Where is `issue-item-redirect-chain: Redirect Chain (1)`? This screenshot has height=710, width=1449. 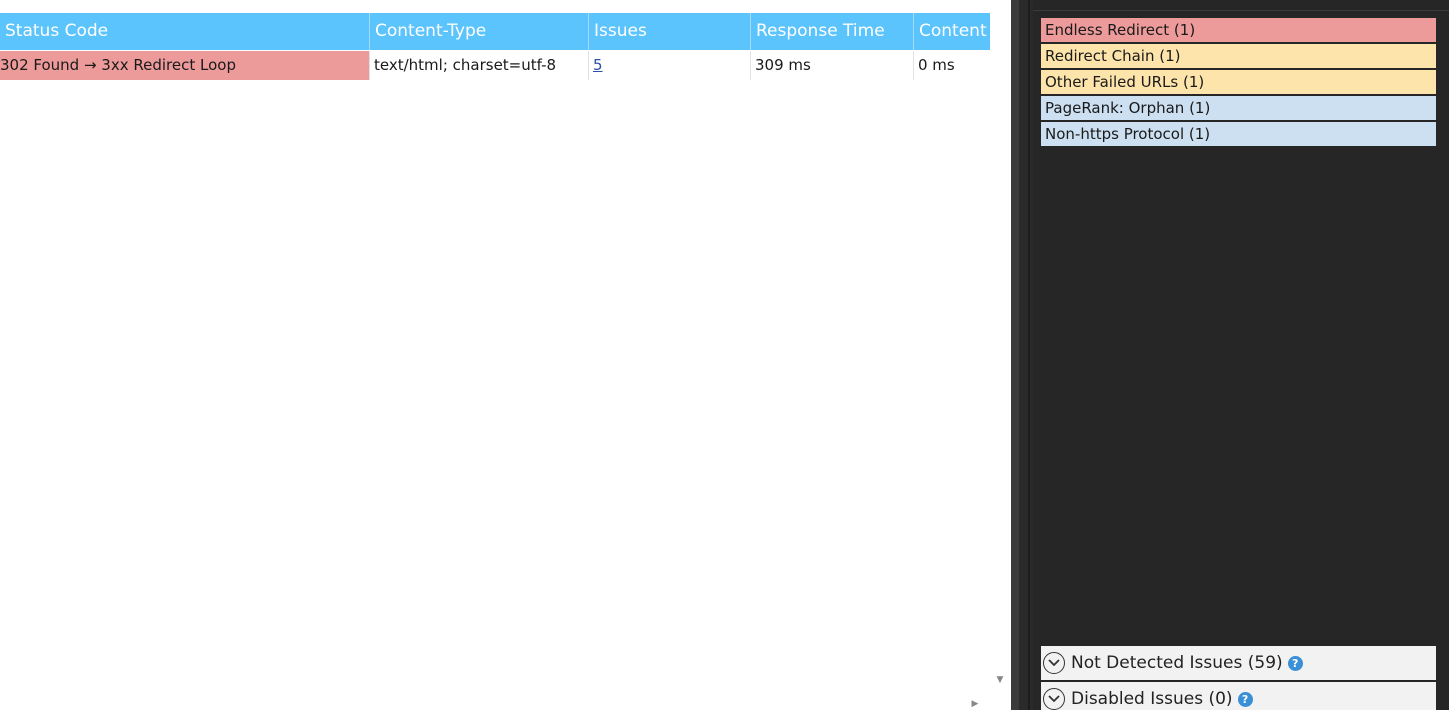
issue-item-redirect-chain: Redirect Chain (1) is located at coordinates (1238, 56).